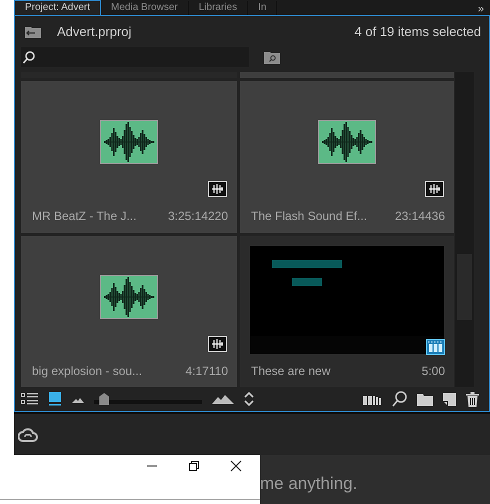  I want to click on overflow-menu: », so click(484, 9).